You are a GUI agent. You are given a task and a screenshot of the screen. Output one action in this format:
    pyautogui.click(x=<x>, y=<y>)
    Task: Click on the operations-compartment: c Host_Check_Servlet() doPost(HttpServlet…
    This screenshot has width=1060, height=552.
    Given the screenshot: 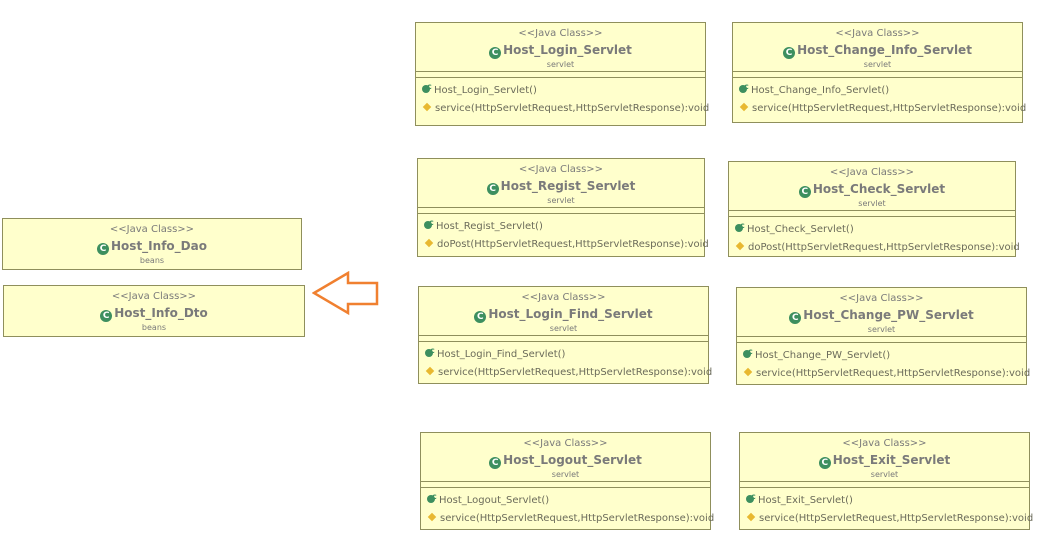 What is the action you would take?
    pyautogui.click(x=874, y=236)
    